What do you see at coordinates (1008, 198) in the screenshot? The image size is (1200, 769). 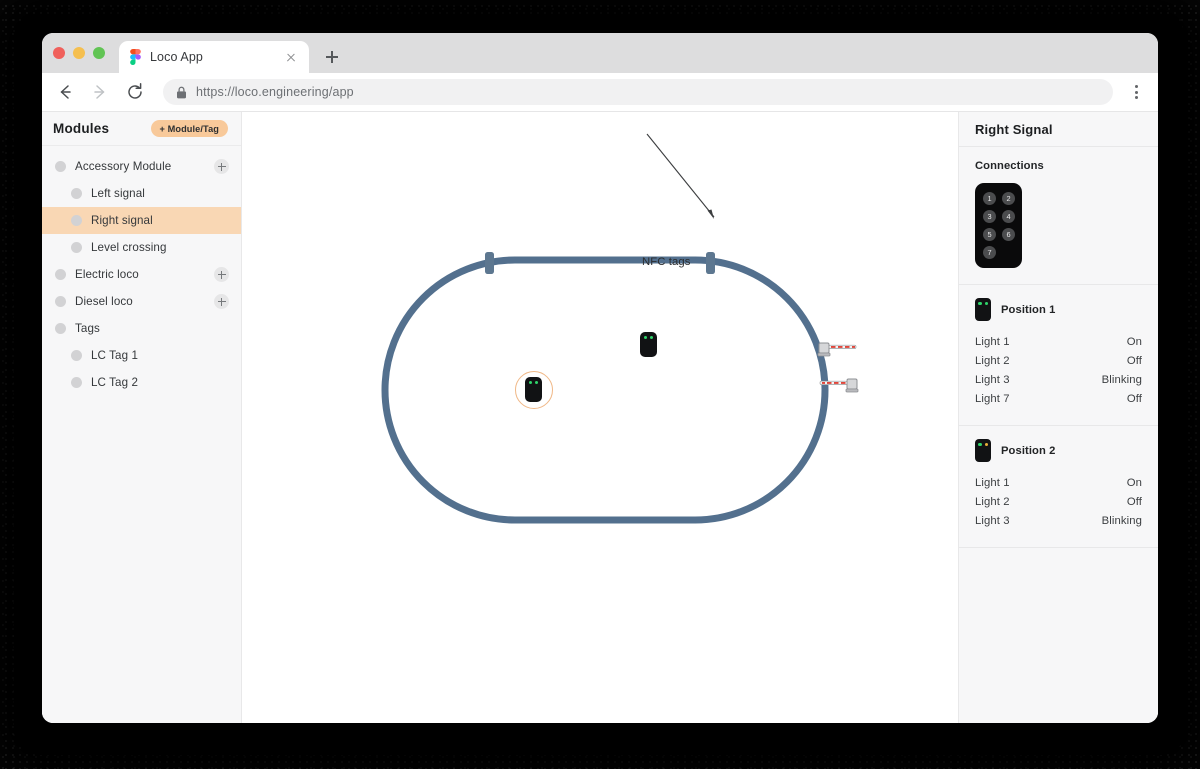 I see `connector-pin-2: 2` at bounding box center [1008, 198].